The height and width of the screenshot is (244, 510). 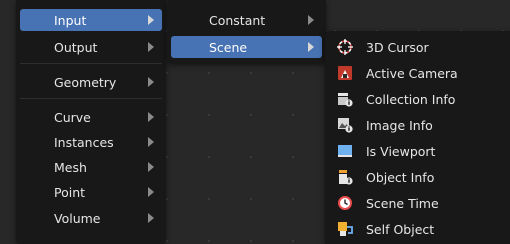 What do you see at coordinates (345, 47) in the screenshot?
I see `cursor-icon` at bounding box center [345, 47].